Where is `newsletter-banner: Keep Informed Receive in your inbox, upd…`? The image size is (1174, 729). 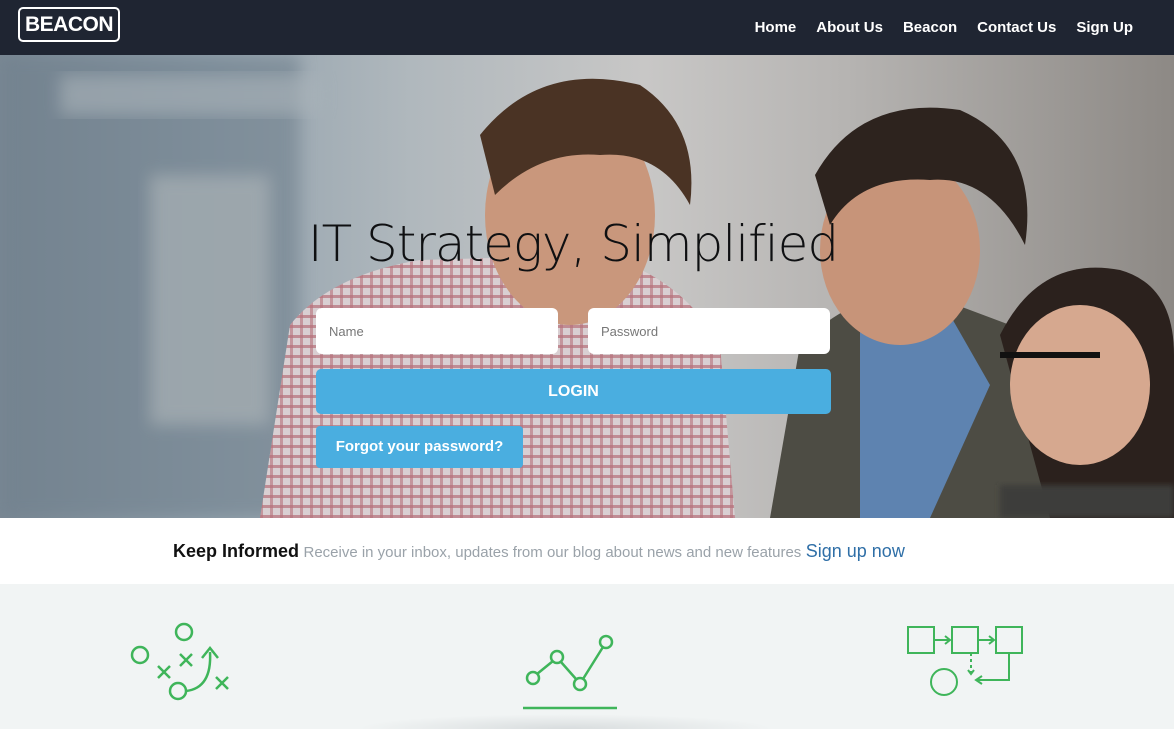 newsletter-banner: Keep Informed Receive in your inbox, upd… is located at coordinates (587, 551).